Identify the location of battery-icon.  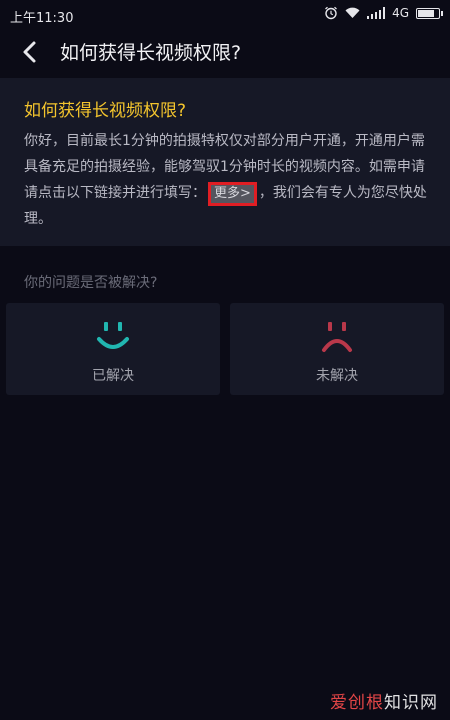
(429, 13).